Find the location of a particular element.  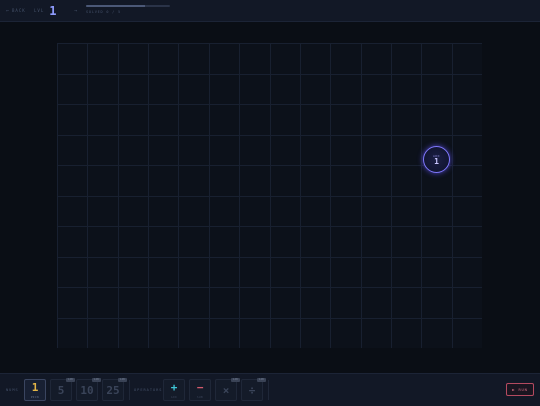

operators-label: OPERATORS is located at coordinates (148, 390).